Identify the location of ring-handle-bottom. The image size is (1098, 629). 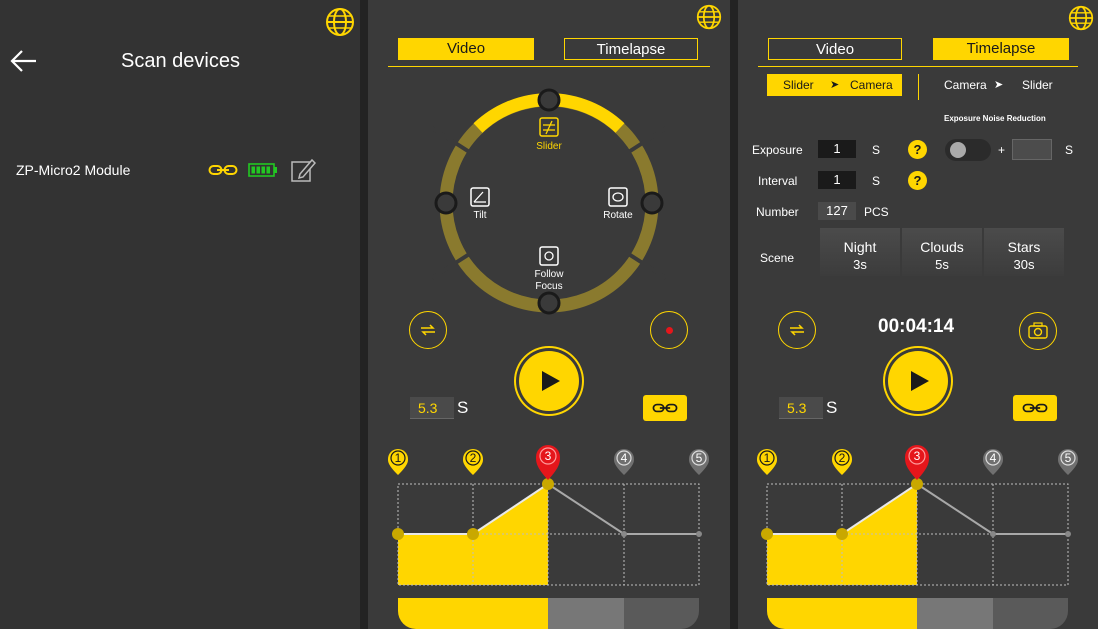
(549, 303).